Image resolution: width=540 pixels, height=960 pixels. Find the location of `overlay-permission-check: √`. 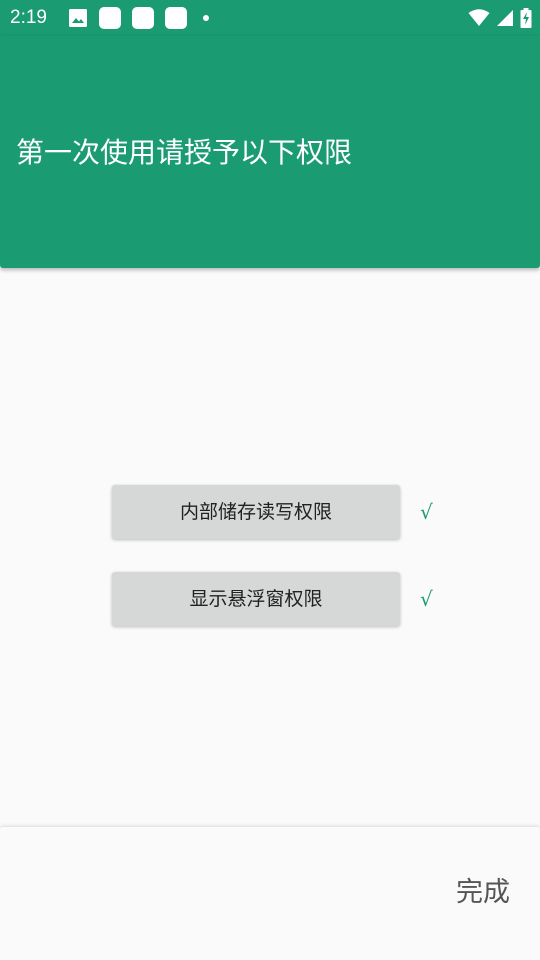

overlay-permission-check: √ is located at coordinates (426, 599).